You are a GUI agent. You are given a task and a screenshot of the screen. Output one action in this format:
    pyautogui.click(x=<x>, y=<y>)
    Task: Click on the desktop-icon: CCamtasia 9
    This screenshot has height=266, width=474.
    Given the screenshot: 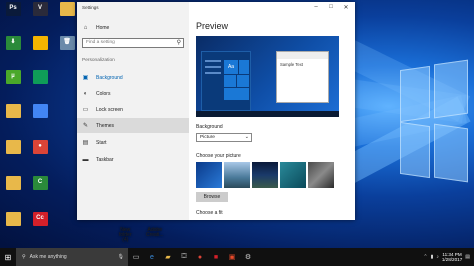 What is the action you would take?
    pyautogui.click(x=97, y=189)
    